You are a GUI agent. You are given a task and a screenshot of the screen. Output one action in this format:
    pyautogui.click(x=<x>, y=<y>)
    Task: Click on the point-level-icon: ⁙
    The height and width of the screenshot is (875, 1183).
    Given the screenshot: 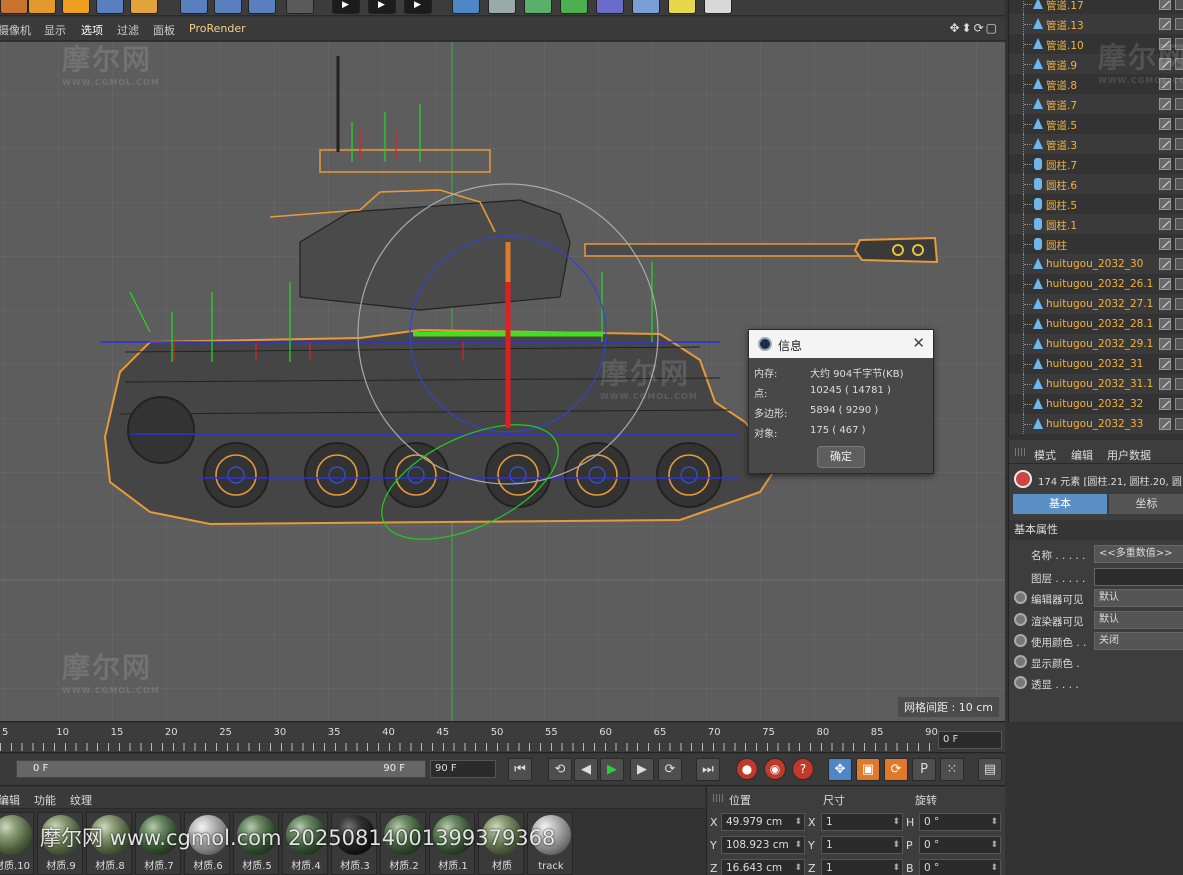 What is the action you would take?
    pyautogui.click(x=952, y=769)
    